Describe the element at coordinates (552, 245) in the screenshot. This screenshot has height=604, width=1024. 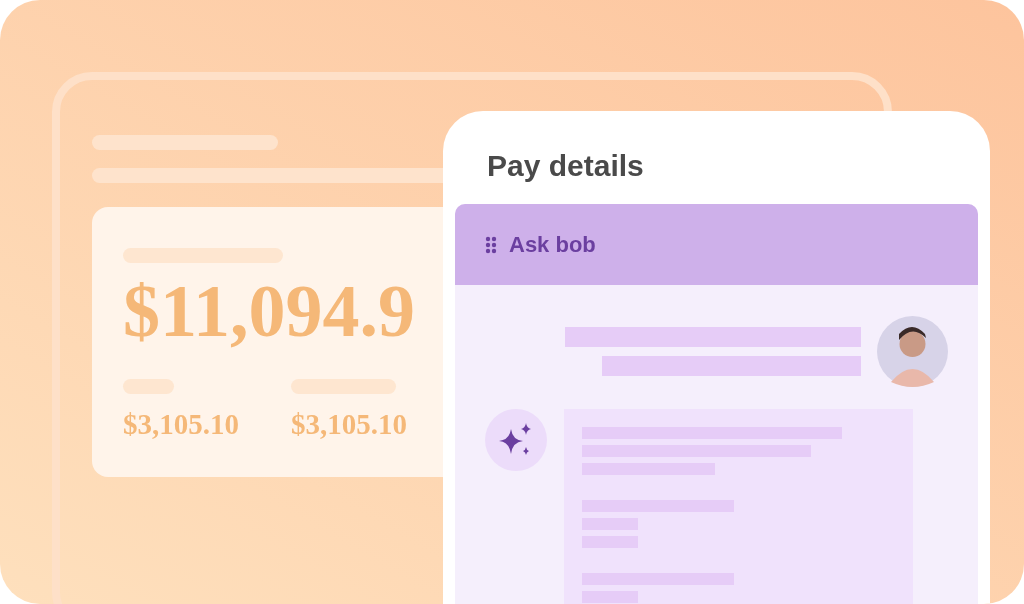
I see `chat-title: Ask bob` at that location.